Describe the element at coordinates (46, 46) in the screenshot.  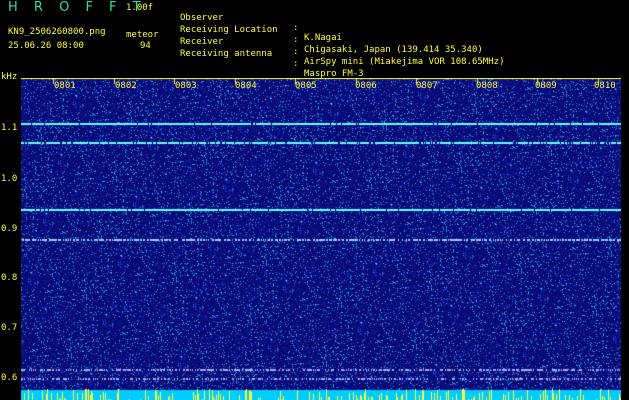
I see `timestamp: 25.06.26 08:00` at that location.